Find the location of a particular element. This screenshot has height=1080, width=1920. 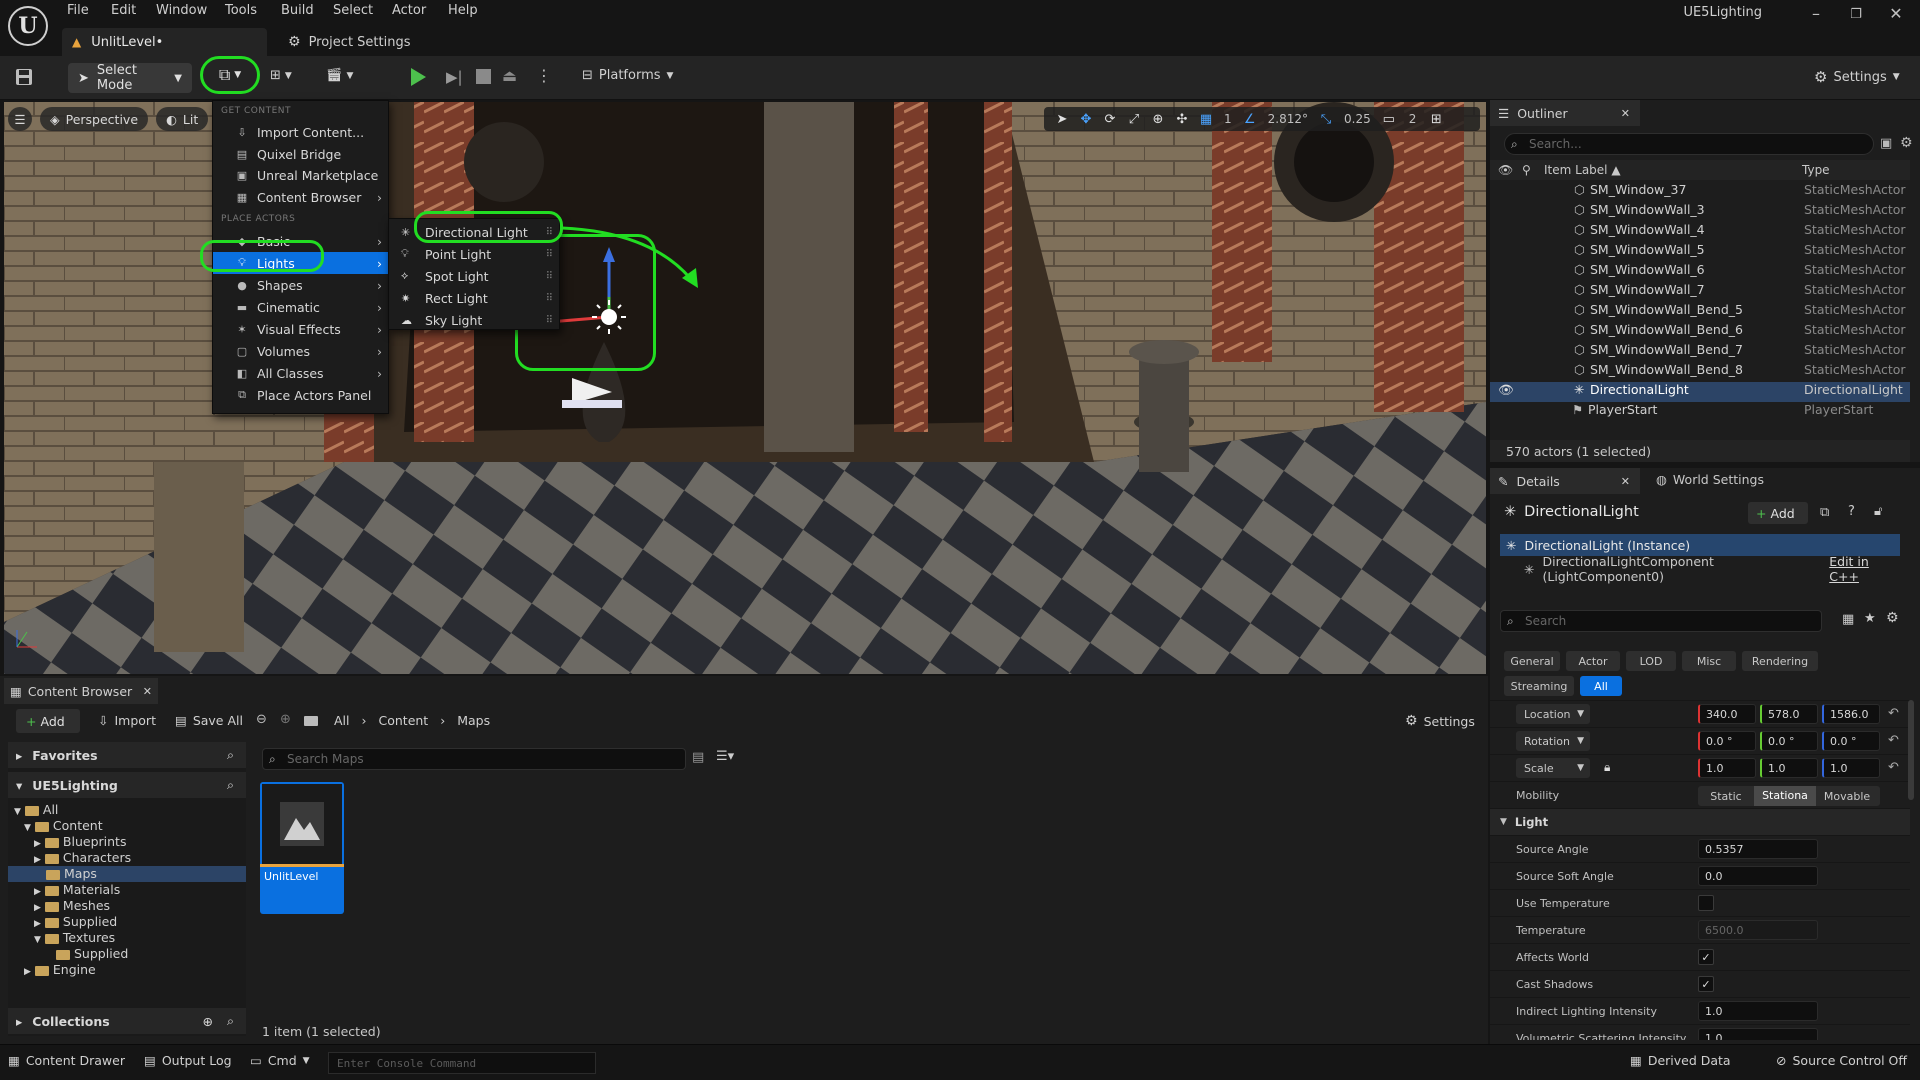

blueprints-button: ⊞ ▼ is located at coordinates (281, 75).